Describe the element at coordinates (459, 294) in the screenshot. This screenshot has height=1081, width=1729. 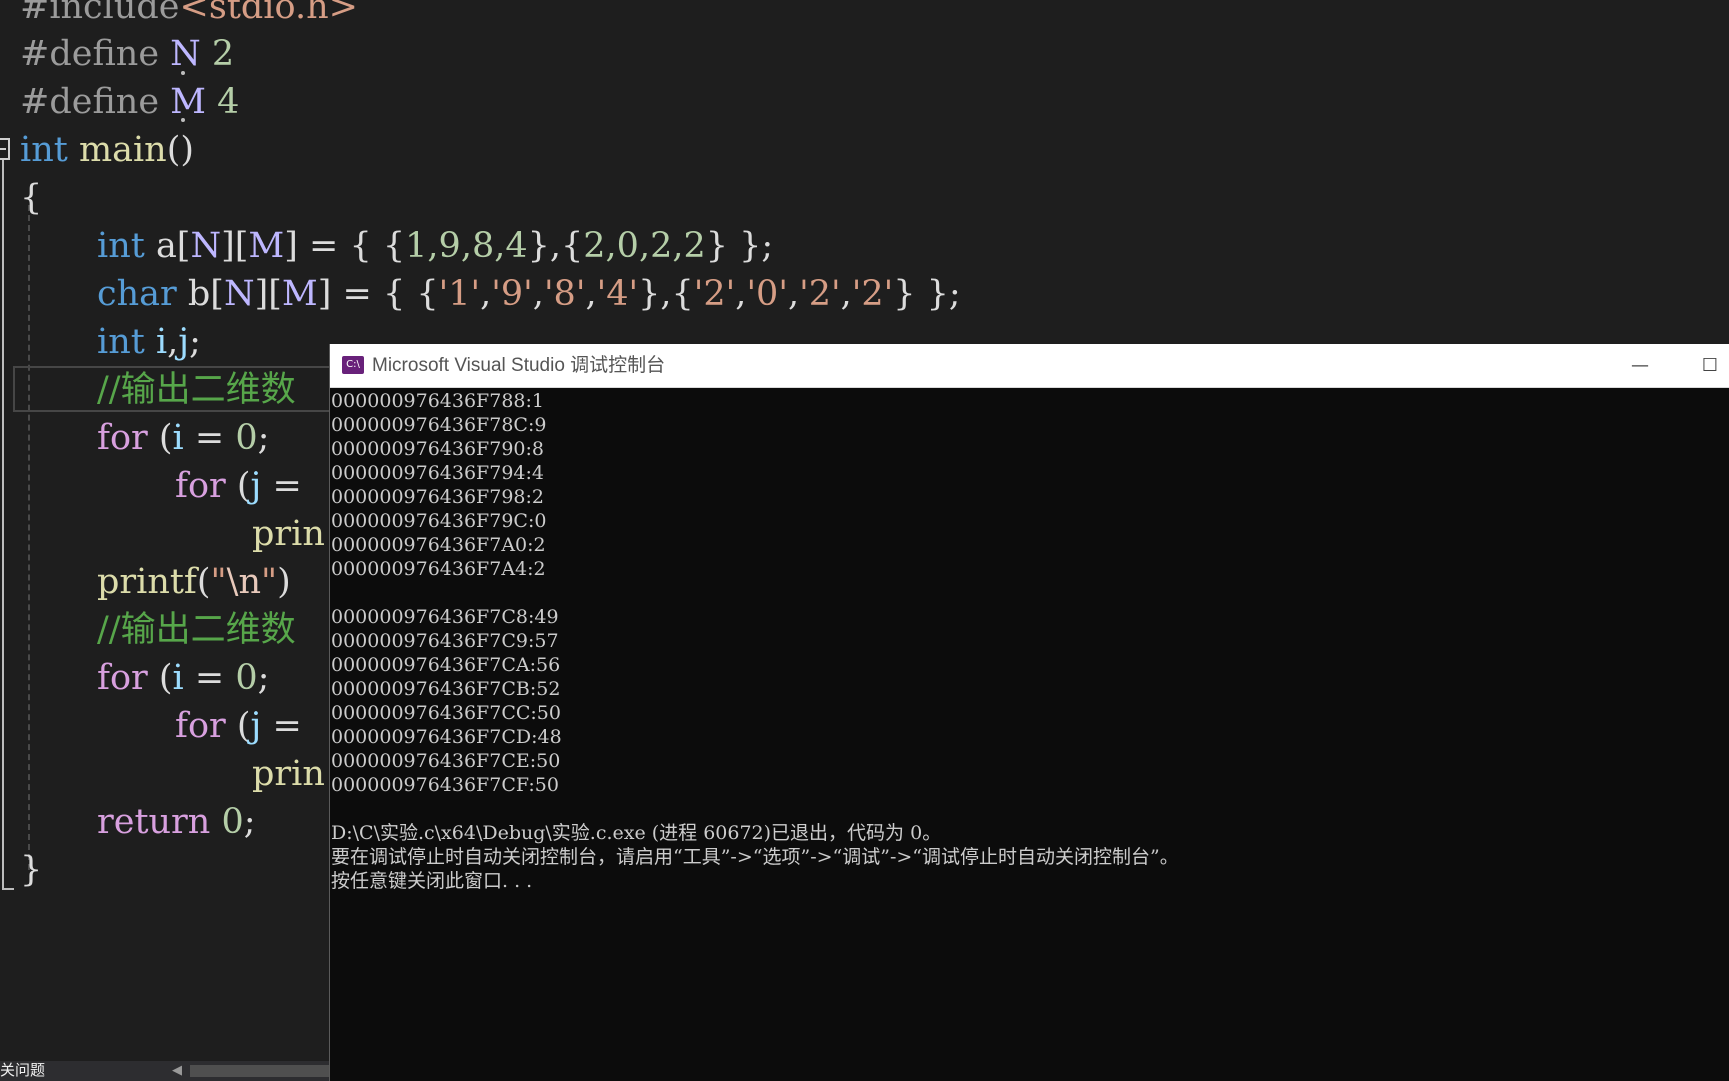
I see `code-token: '1'` at that location.